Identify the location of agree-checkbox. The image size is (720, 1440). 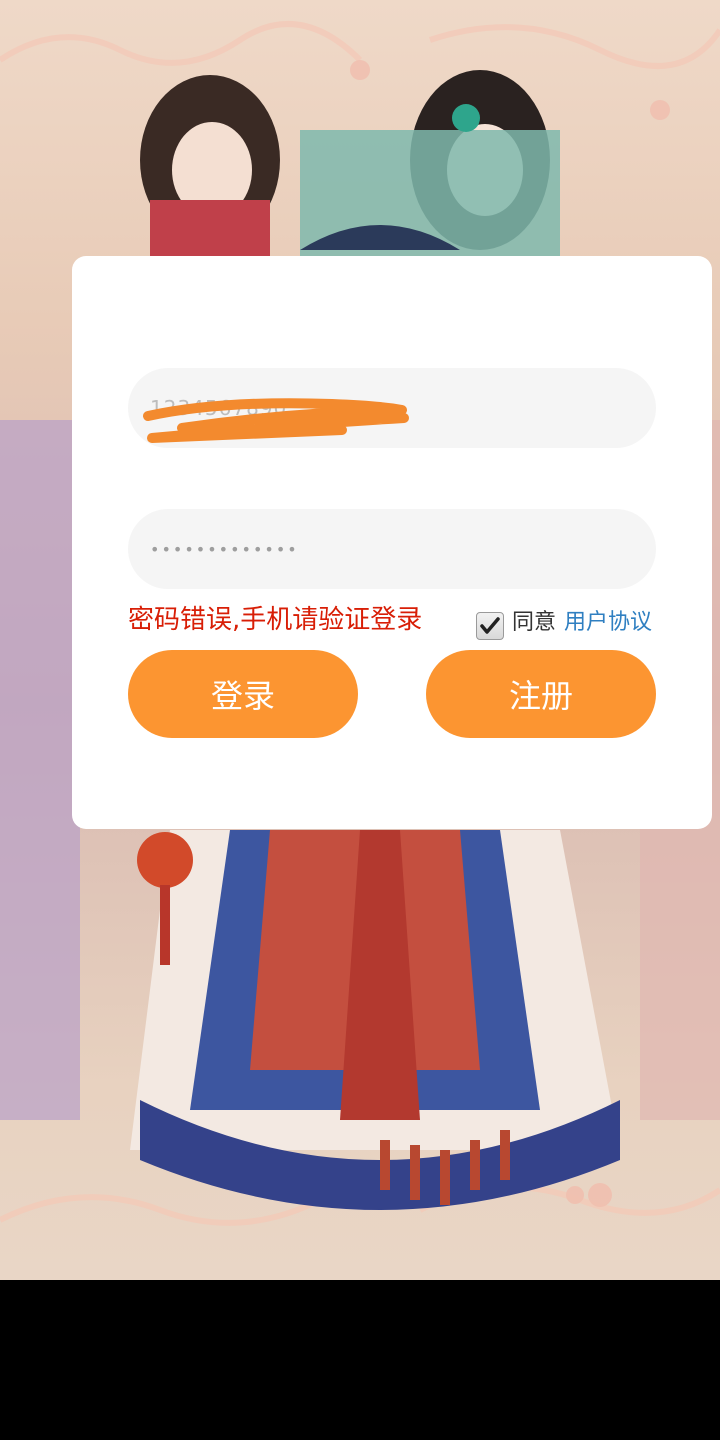
(490, 626).